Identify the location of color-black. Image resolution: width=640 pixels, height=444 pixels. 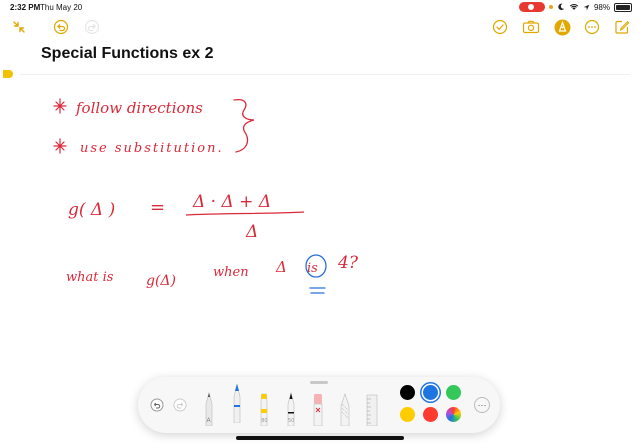
(407, 392).